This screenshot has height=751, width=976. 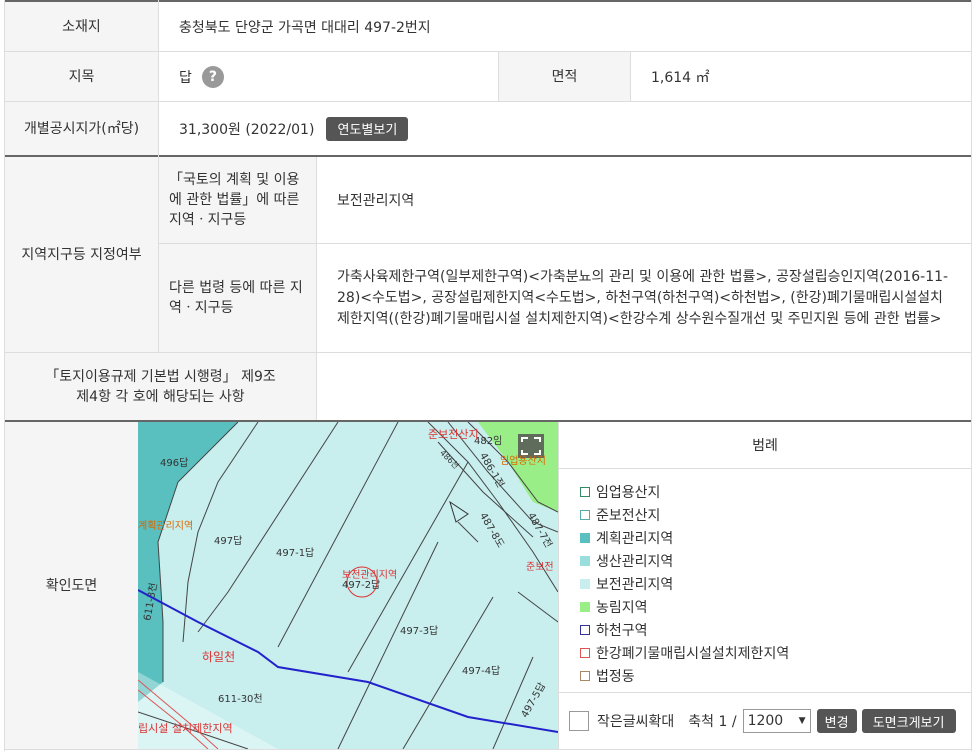 I want to click on jimok-cell: 답 ?, so click(x=328, y=76).